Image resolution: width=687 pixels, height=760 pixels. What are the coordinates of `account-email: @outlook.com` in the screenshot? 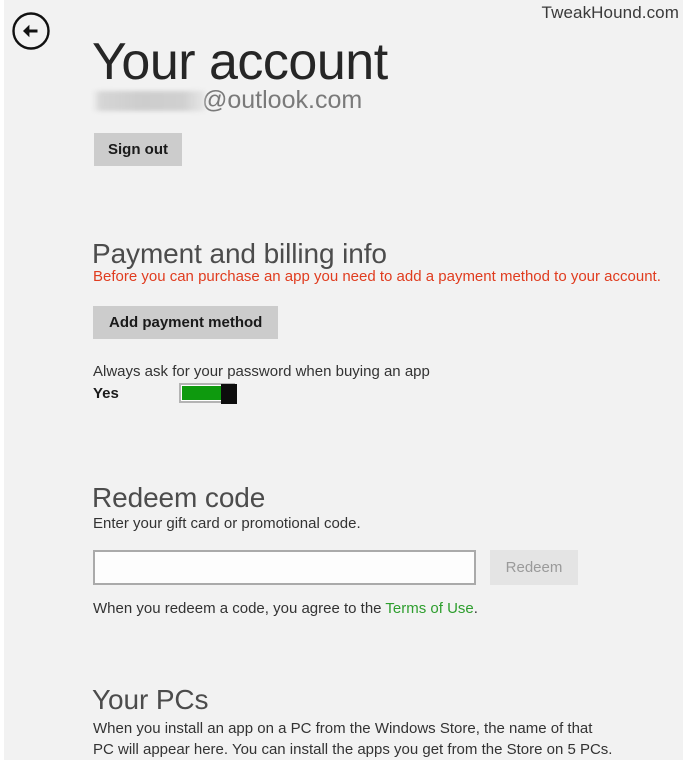 It's located at (227, 100).